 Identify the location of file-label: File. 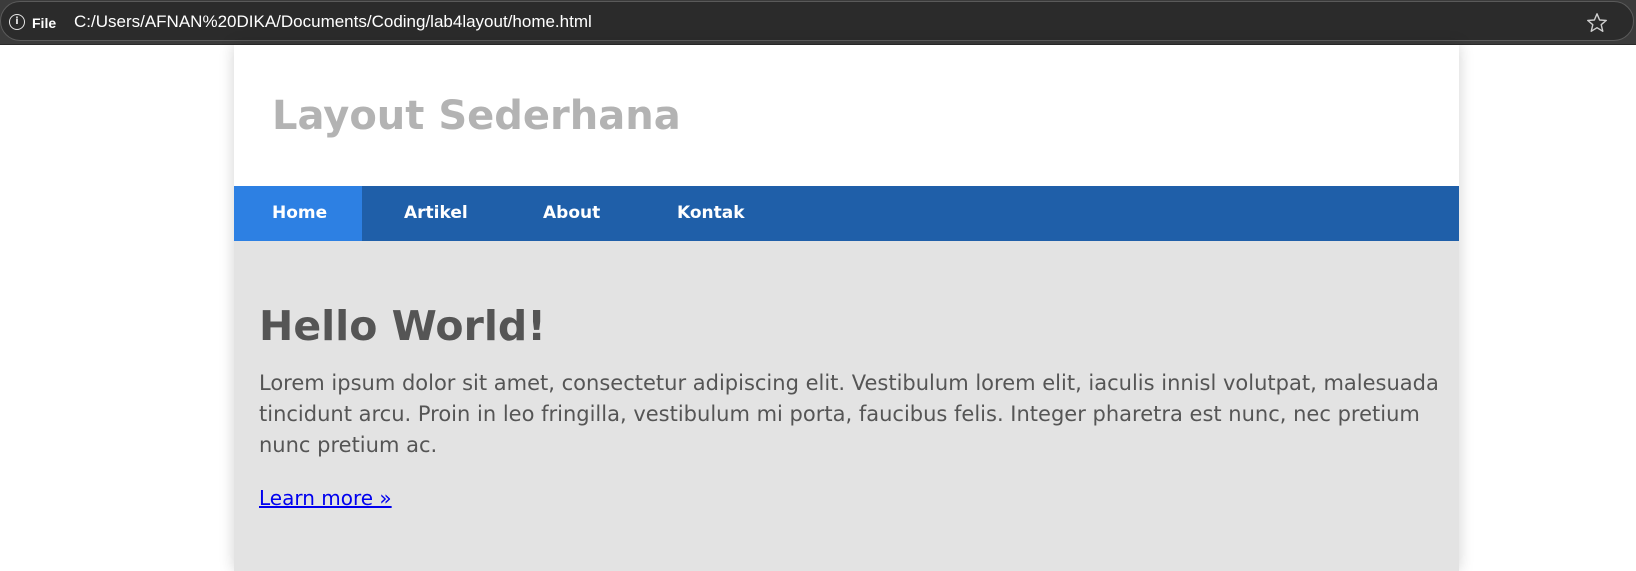
(44, 23).